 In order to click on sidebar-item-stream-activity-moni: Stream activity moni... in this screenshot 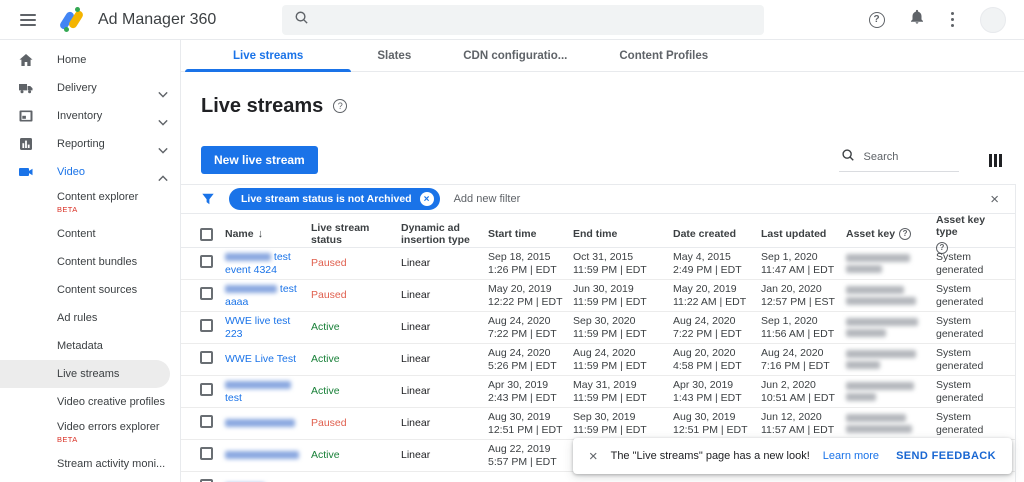, I will do `click(90, 464)`.